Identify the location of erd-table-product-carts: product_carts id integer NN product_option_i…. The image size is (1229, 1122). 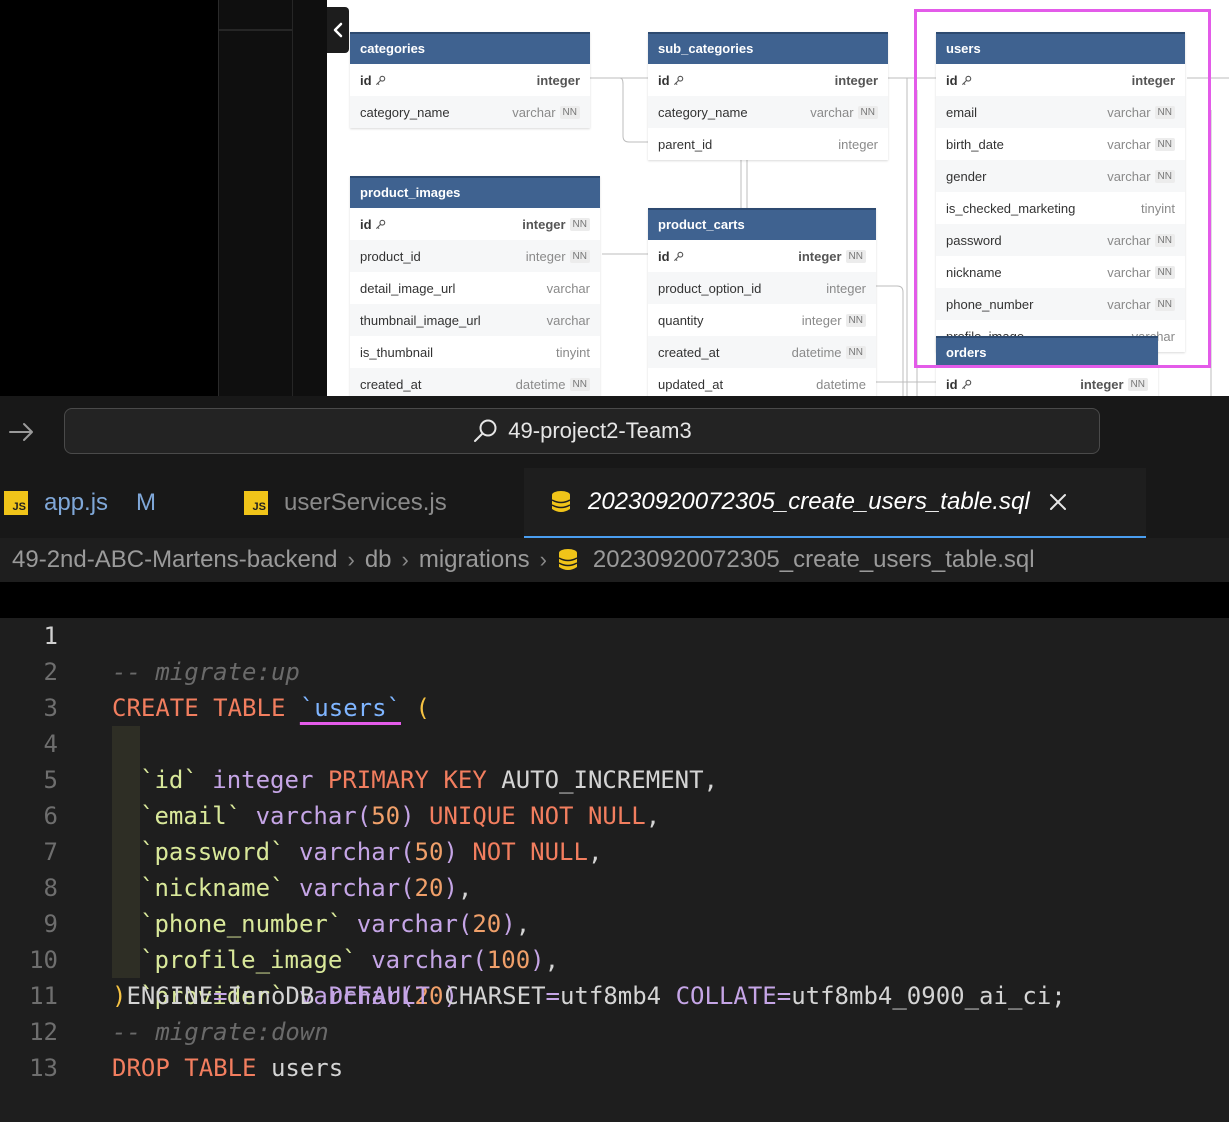
(762, 302).